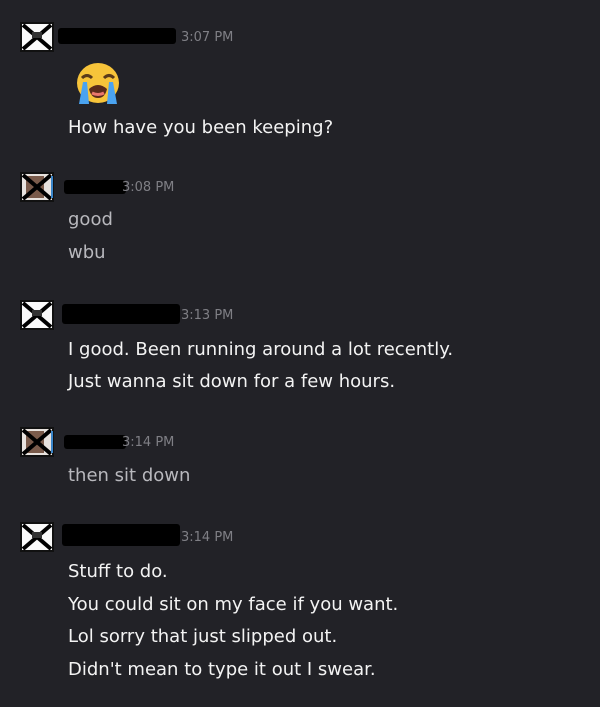  I want to click on message-timestamp: 3:13 PM, so click(207, 315).